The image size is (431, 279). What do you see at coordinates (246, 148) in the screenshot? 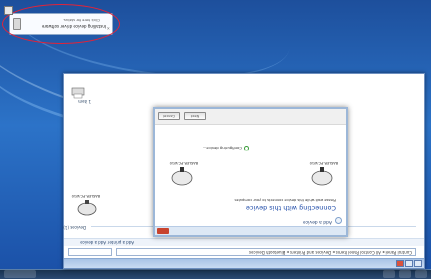
I see `spinner-icon` at bounding box center [246, 148].